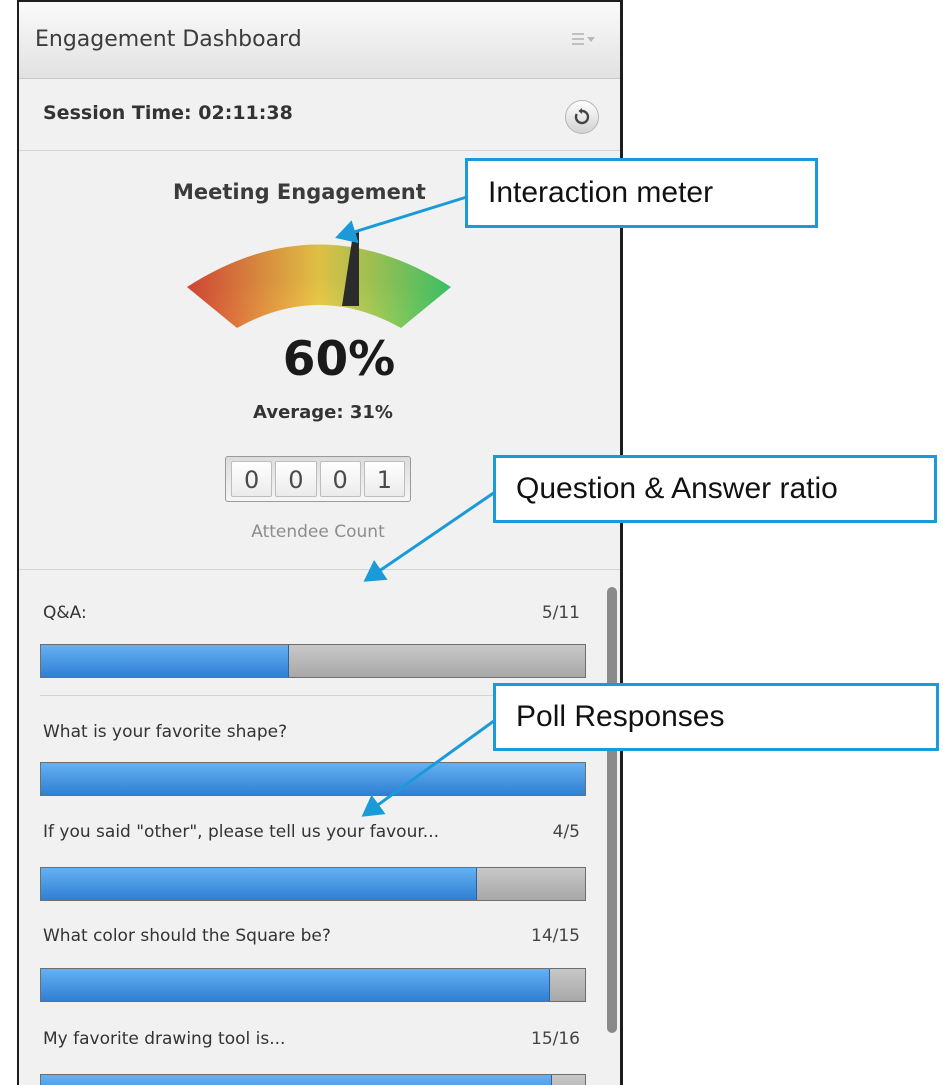  Describe the element at coordinates (403, 219) in the screenshot. I see `interaction-arrow` at that location.